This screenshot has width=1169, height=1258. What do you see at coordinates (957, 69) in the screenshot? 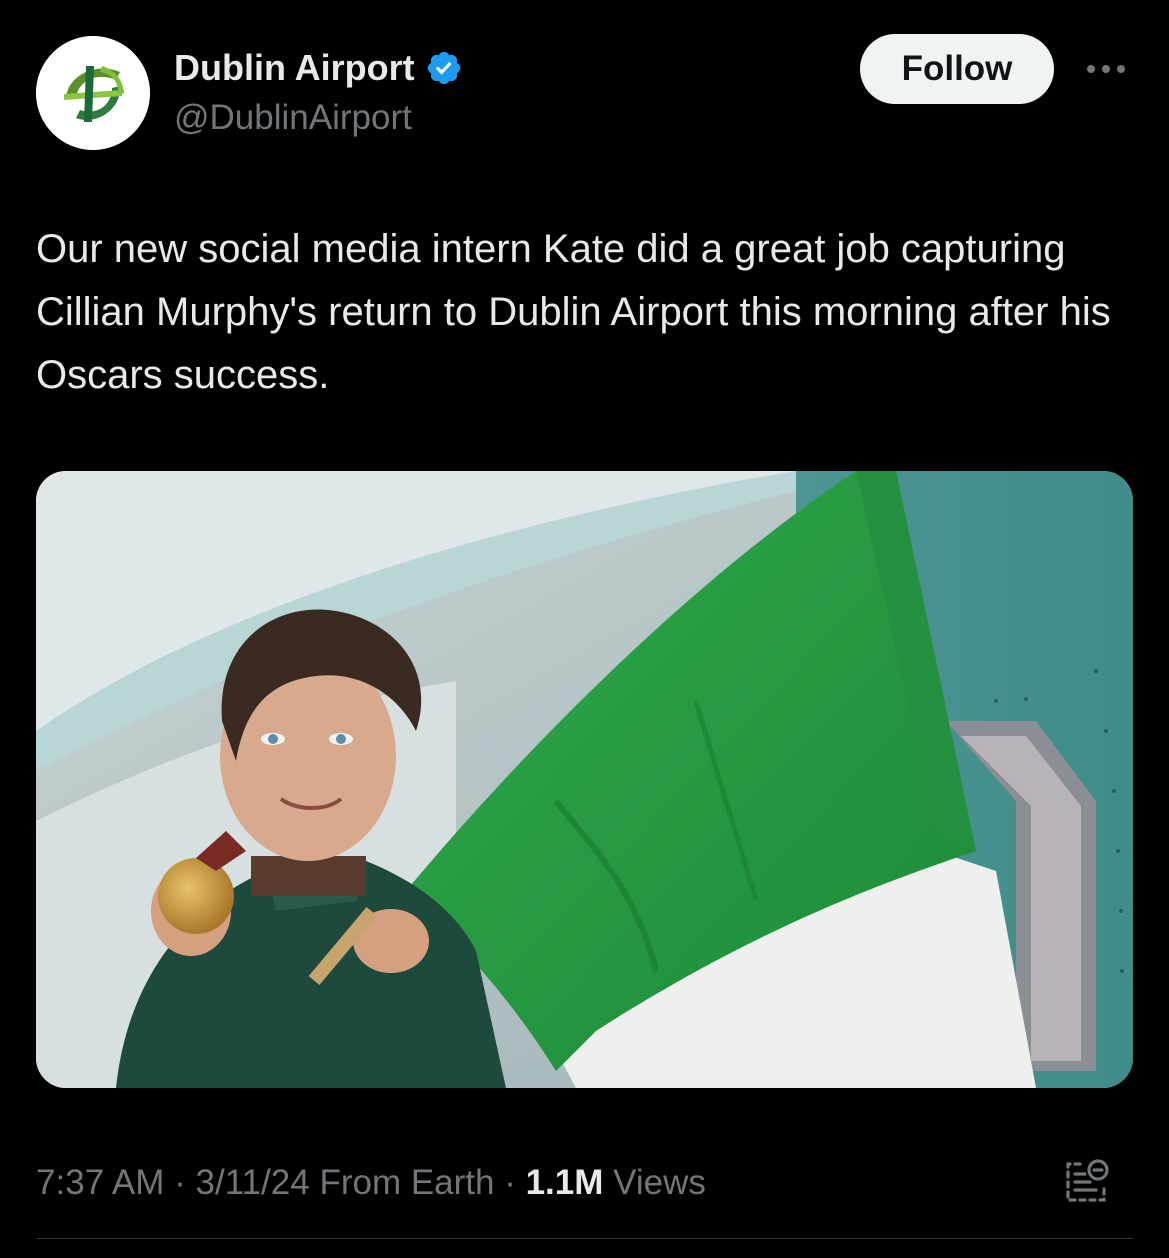
I see `follow-button: Follow` at bounding box center [957, 69].